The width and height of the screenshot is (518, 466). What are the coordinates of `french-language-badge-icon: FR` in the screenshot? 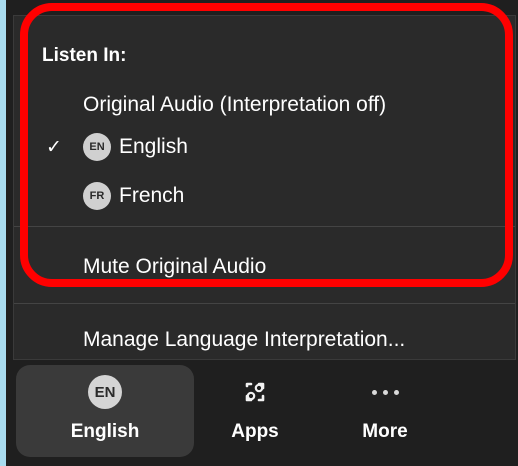 It's located at (97, 196).